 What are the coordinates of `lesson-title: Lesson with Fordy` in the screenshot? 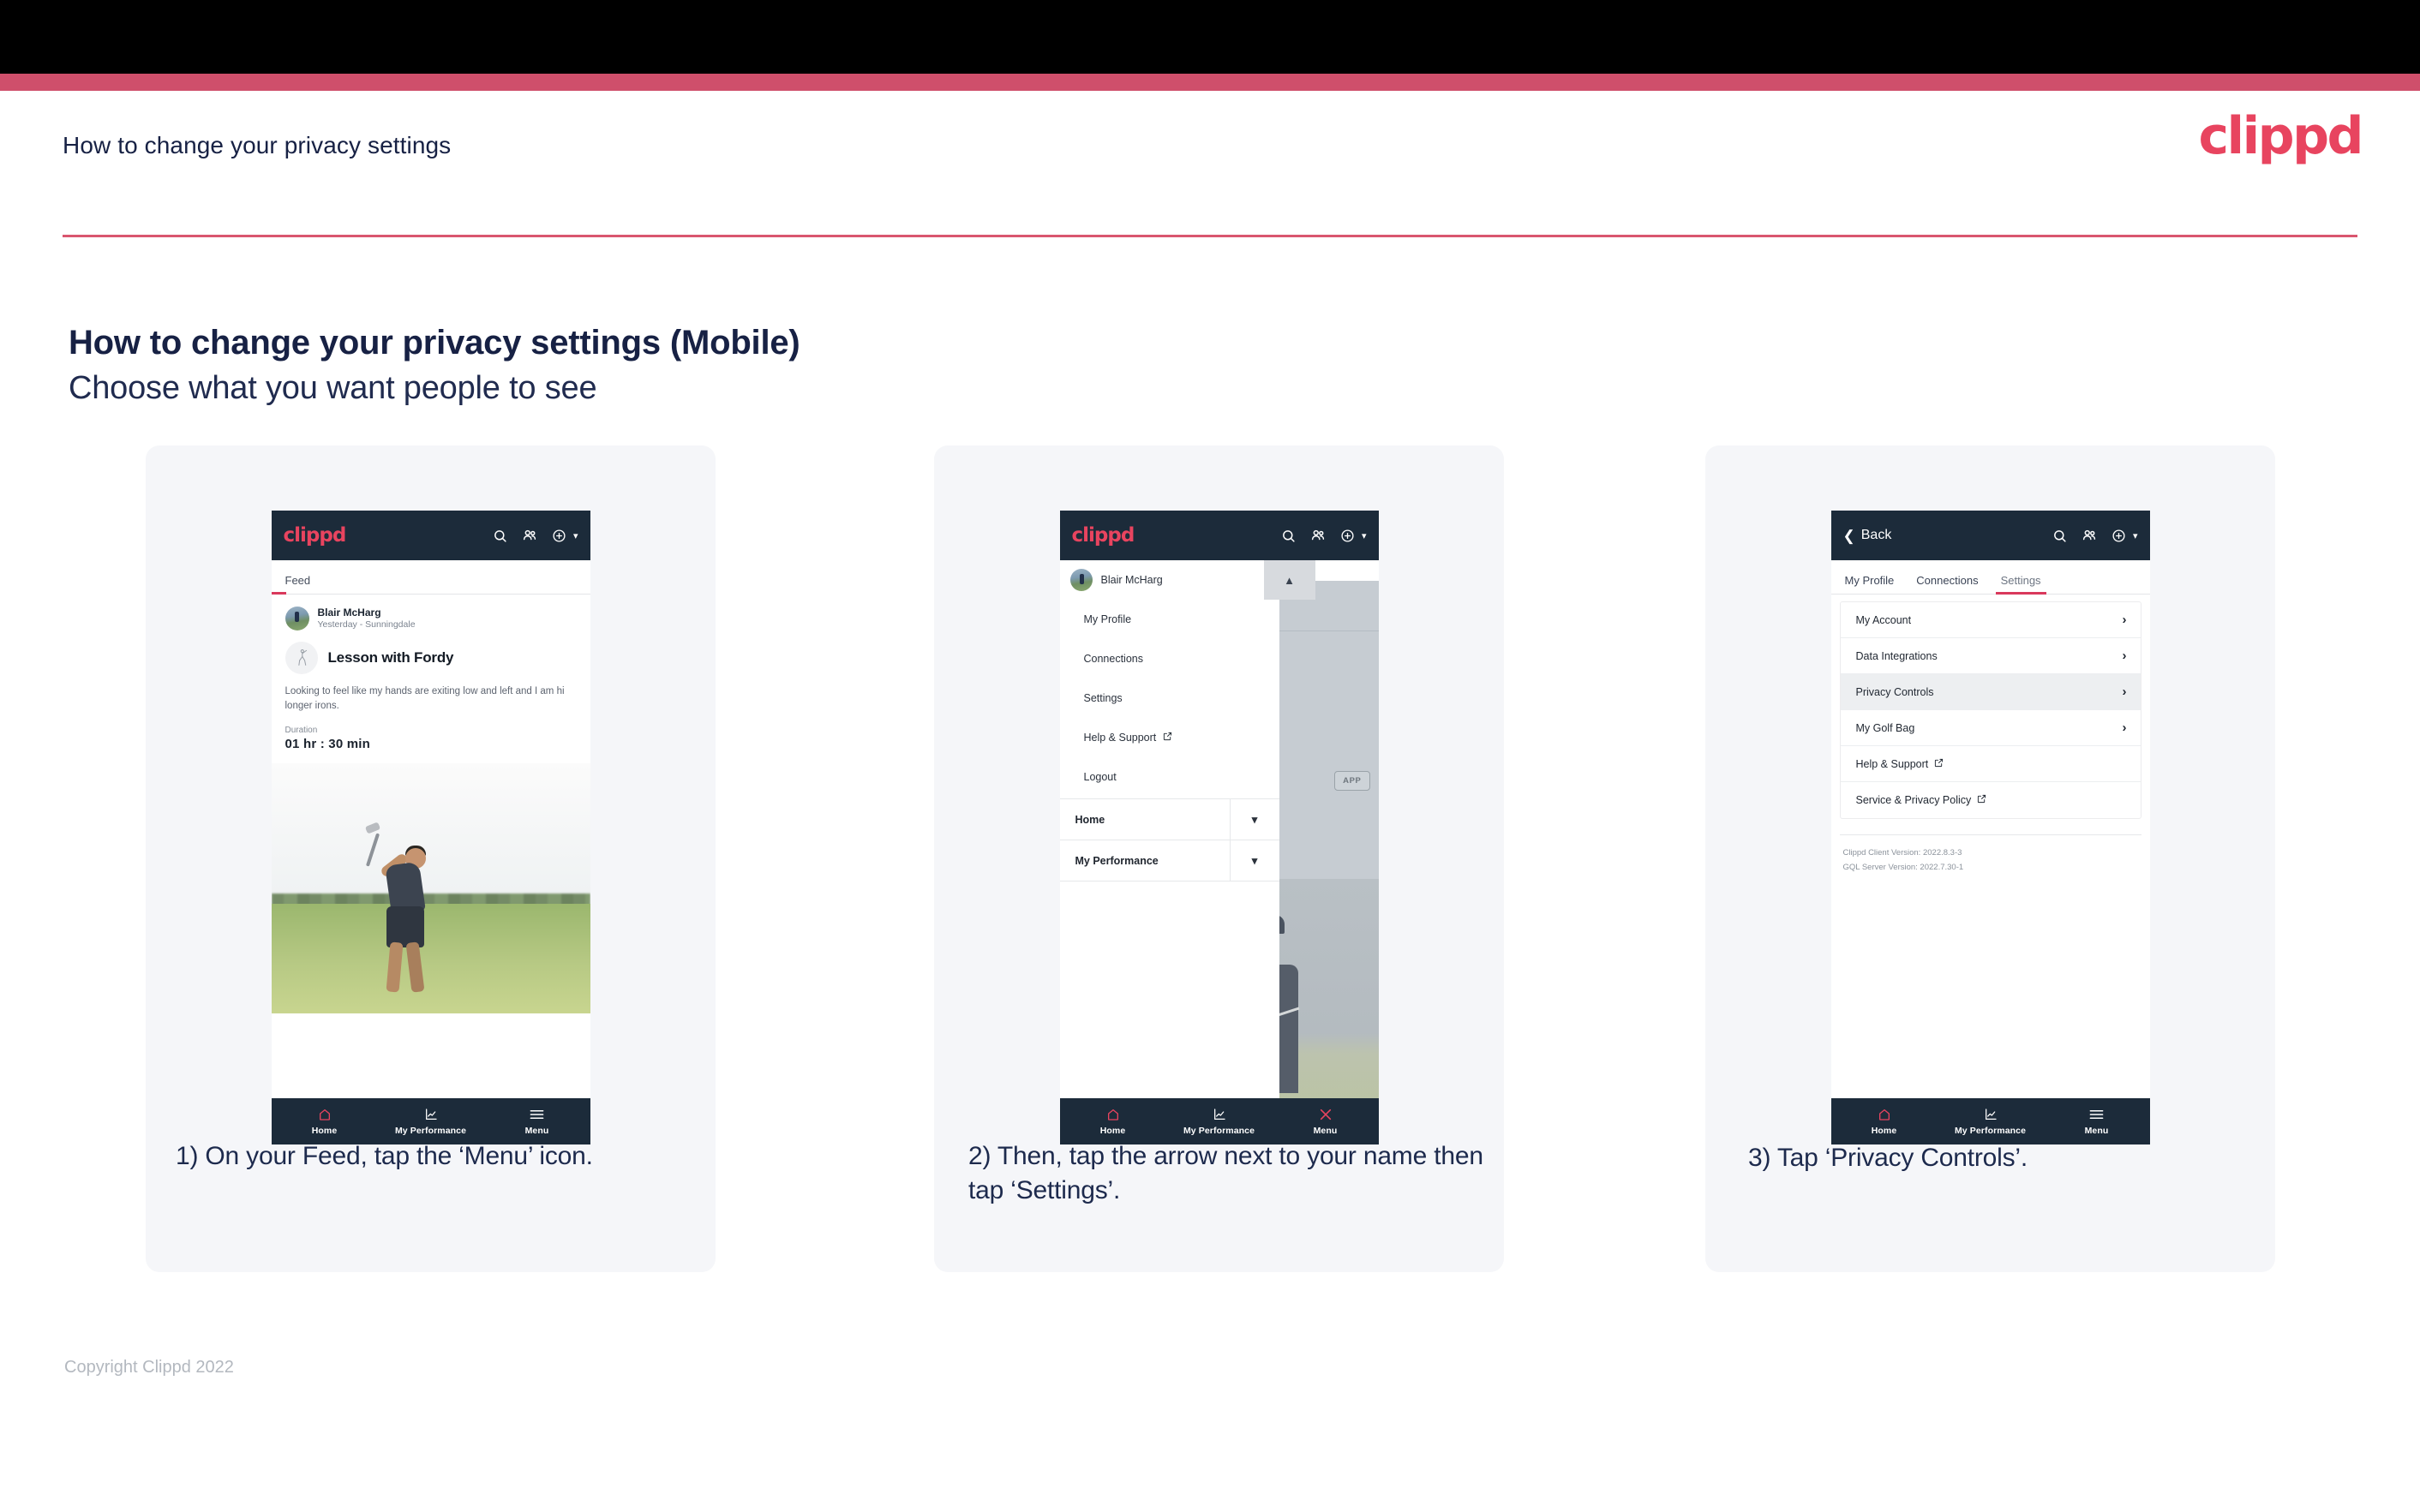 It's located at (391, 657).